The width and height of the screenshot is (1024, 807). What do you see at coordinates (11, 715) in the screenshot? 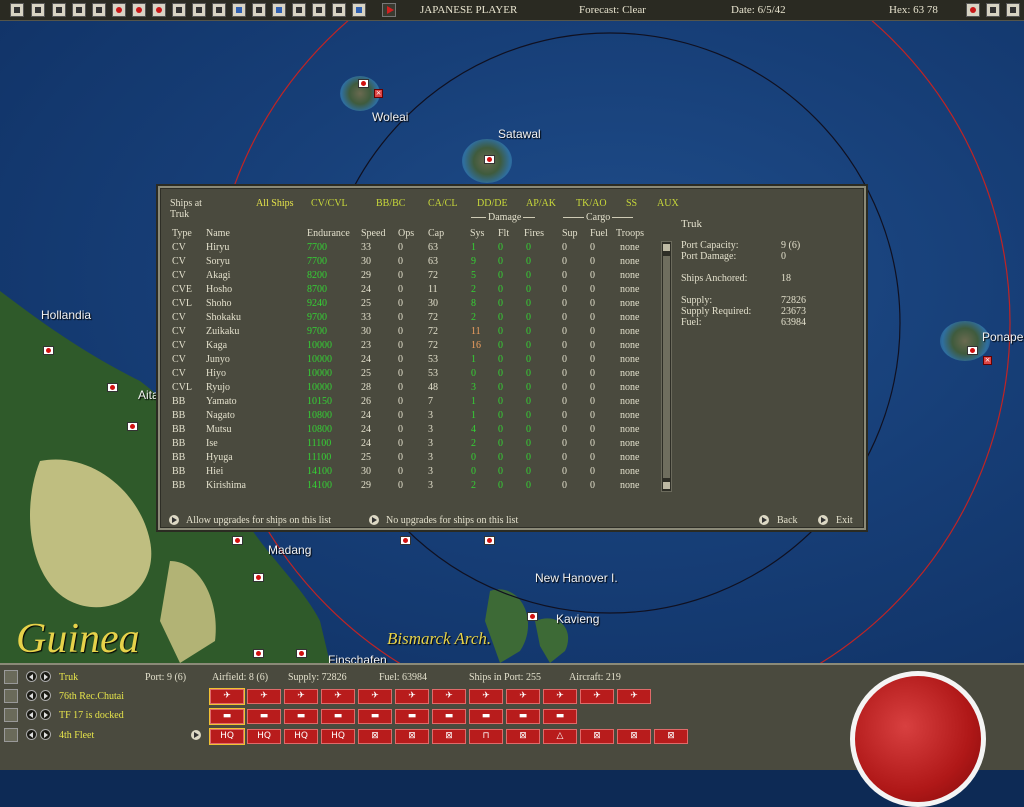
I see `taskforce-icon` at bounding box center [11, 715].